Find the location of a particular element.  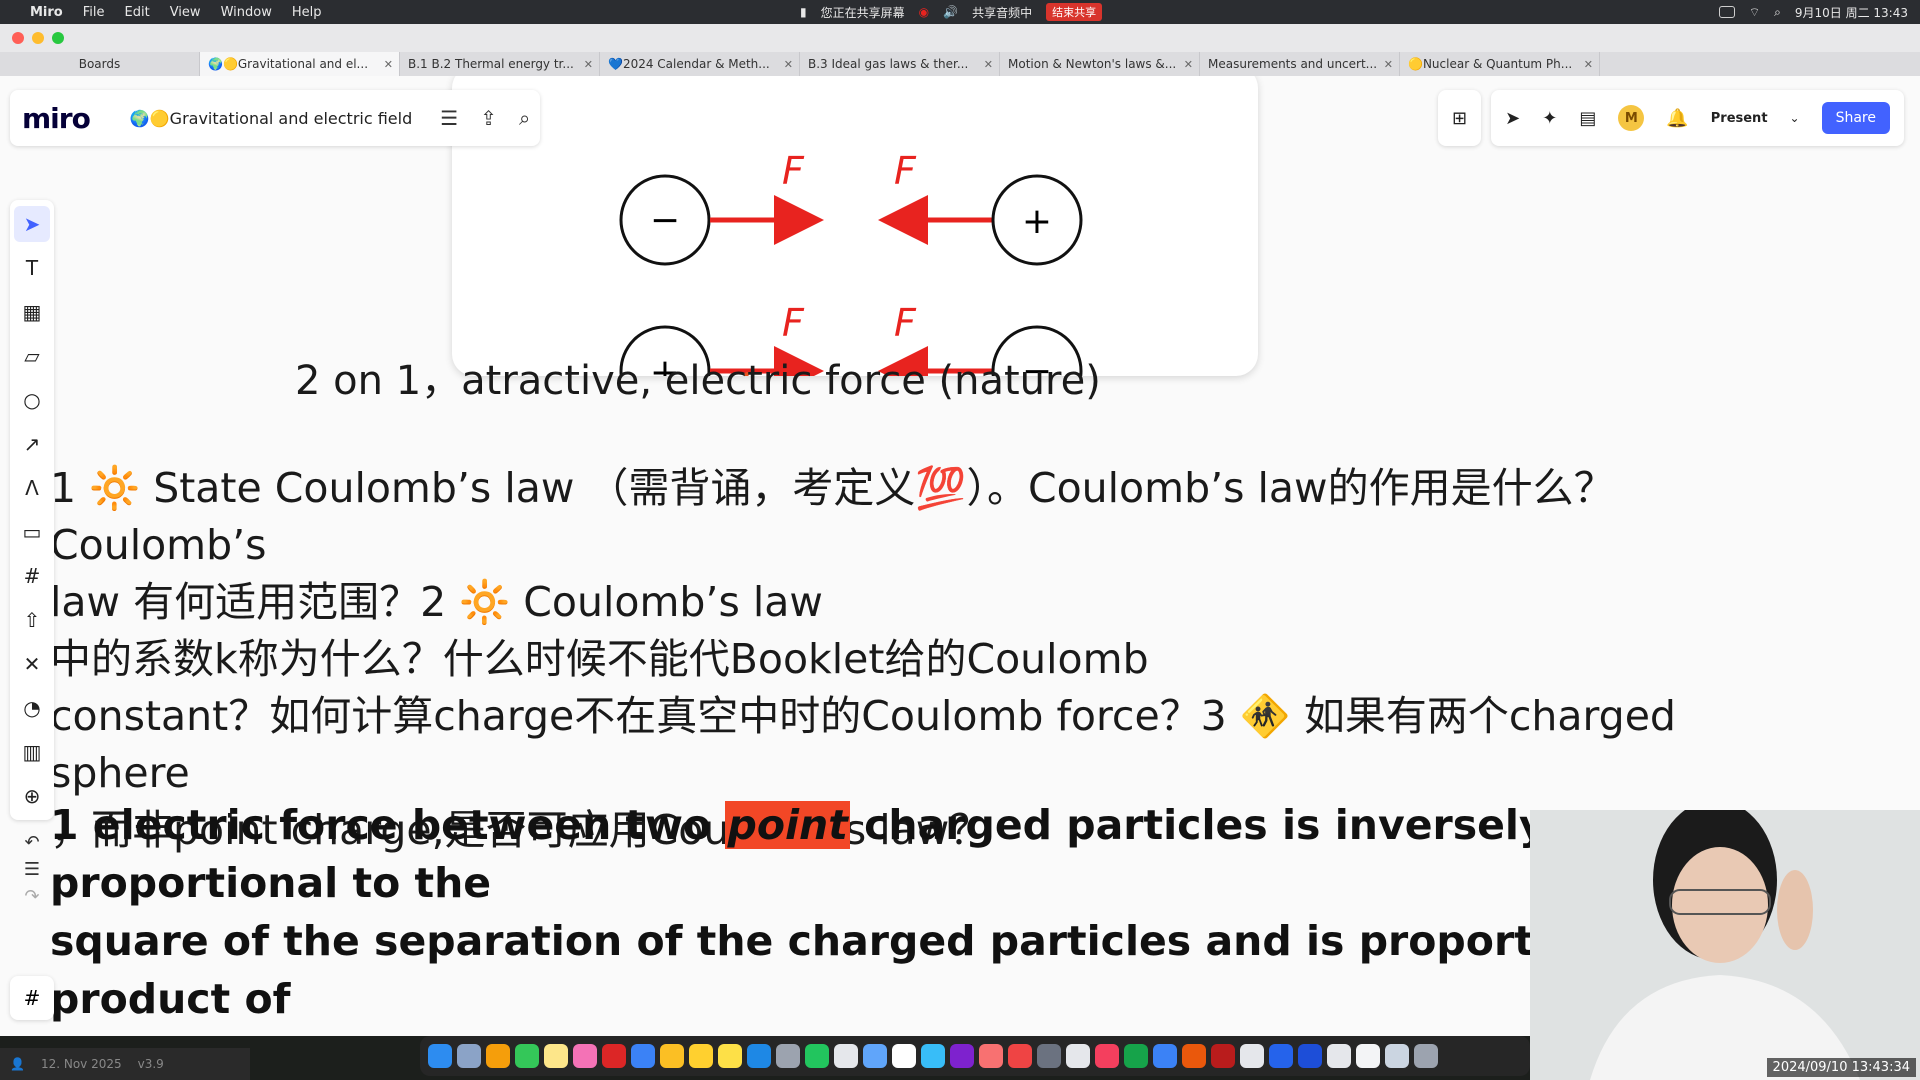

pen-tool-icon: Ʌ is located at coordinates (32, 488).